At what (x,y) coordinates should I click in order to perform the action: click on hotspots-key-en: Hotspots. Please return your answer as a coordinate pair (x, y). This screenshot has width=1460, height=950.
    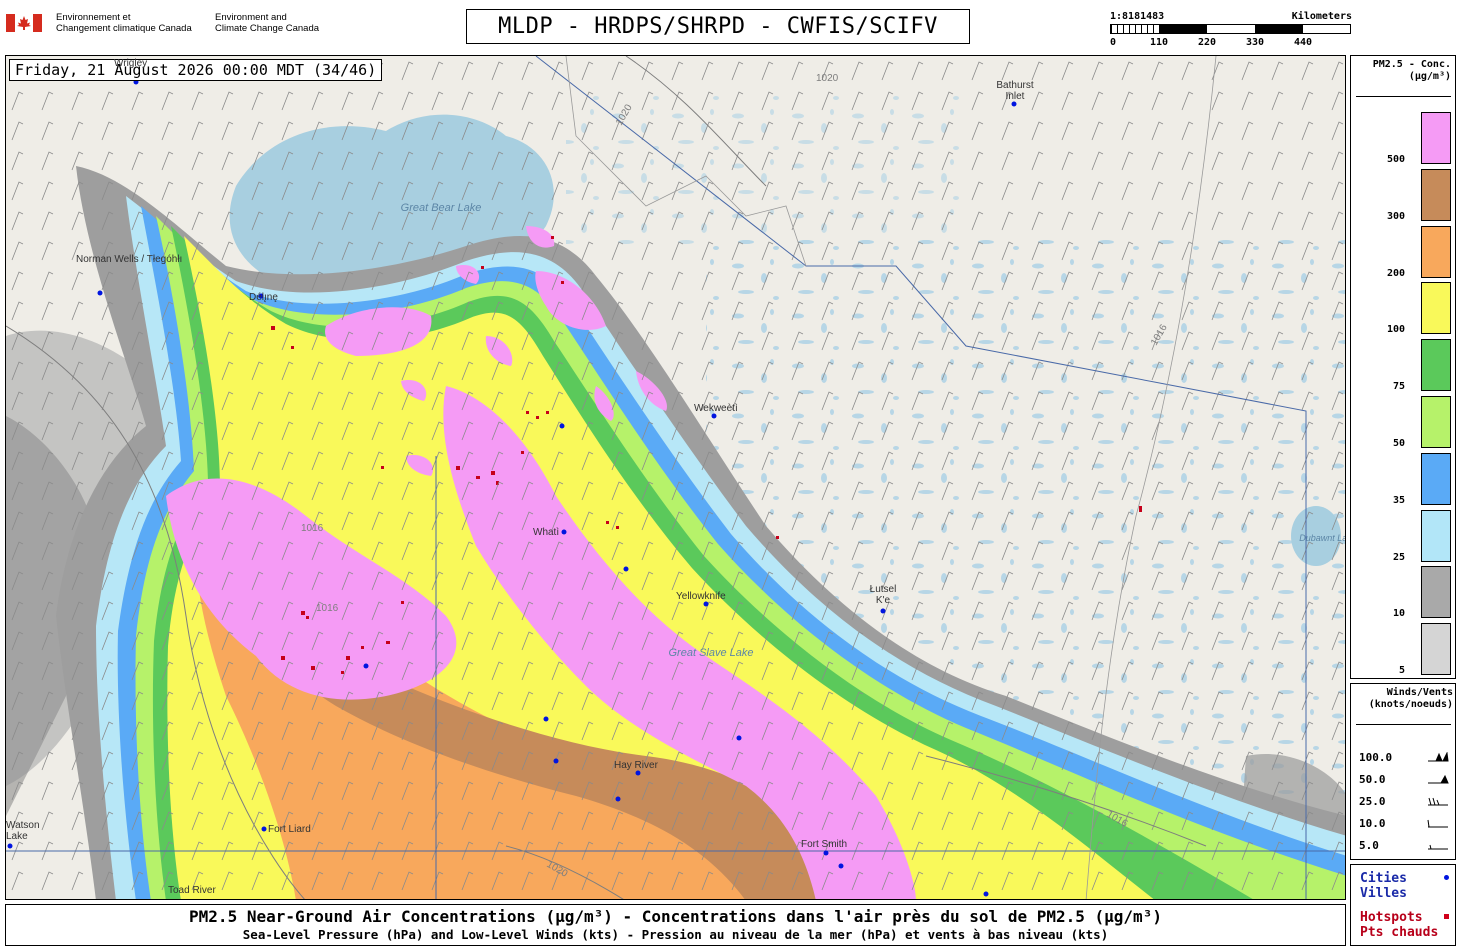
    Looking at the image, I should click on (1391, 917).